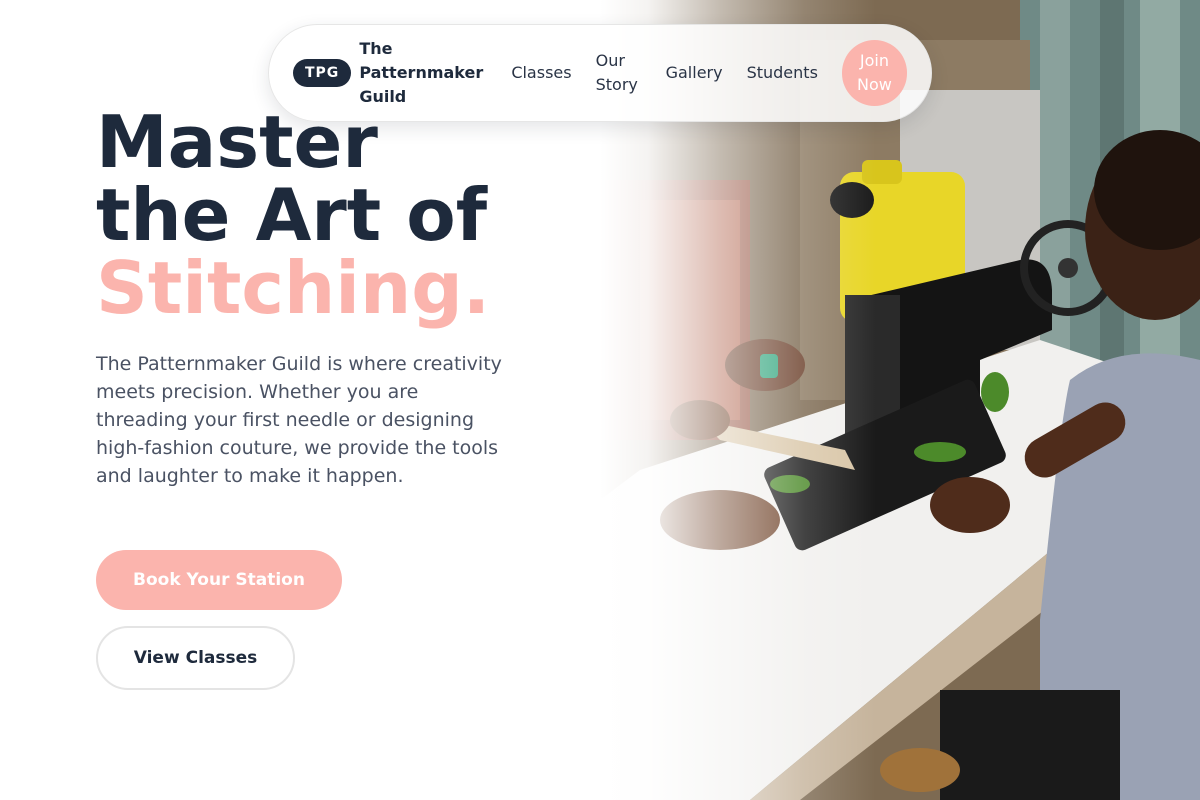 The width and height of the screenshot is (1200, 800). I want to click on hero-heading-line-2: the Art of, so click(292, 215).